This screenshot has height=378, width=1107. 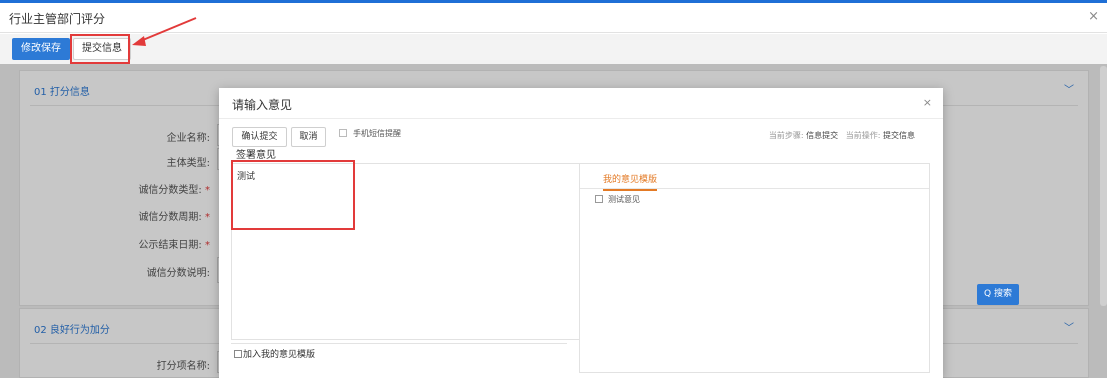 I want to click on search-button: Q 搜索, so click(x=998, y=294).